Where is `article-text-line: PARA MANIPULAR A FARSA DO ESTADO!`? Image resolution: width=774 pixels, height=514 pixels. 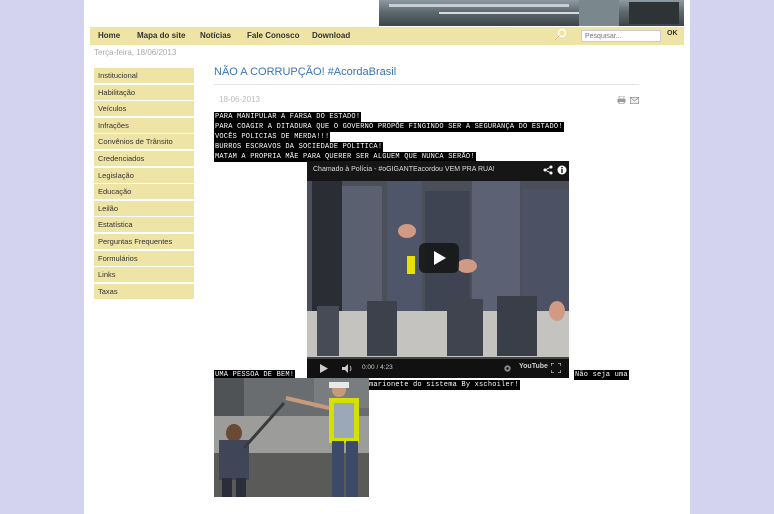
article-text-line: PARA MANIPULAR A FARSA DO ESTADO! is located at coordinates (288, 117).